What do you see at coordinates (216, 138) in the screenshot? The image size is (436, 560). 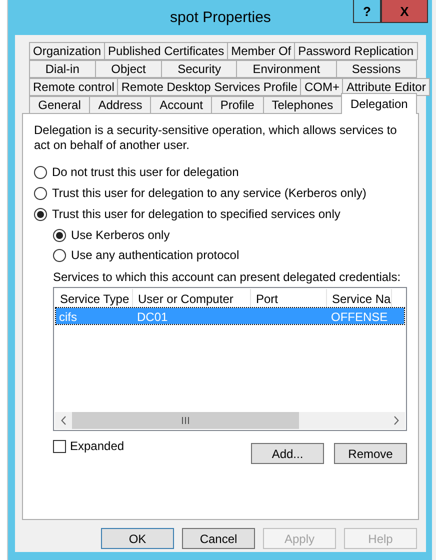 I see `description-text: Delegation is a security-sensitive operation, which allows services to act on behalf of another user.` at bounding box center [216, 138].